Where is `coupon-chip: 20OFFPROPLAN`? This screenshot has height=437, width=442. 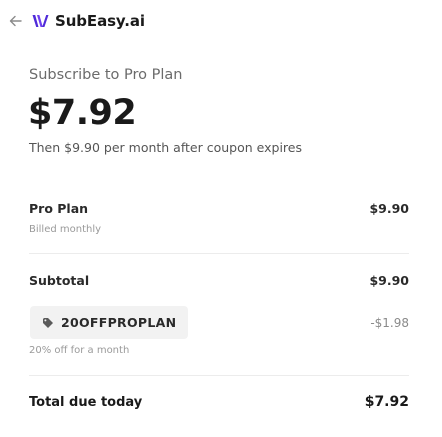
coupon-chip: 20OFFPROPLAN is located at coordinates (109, 322).